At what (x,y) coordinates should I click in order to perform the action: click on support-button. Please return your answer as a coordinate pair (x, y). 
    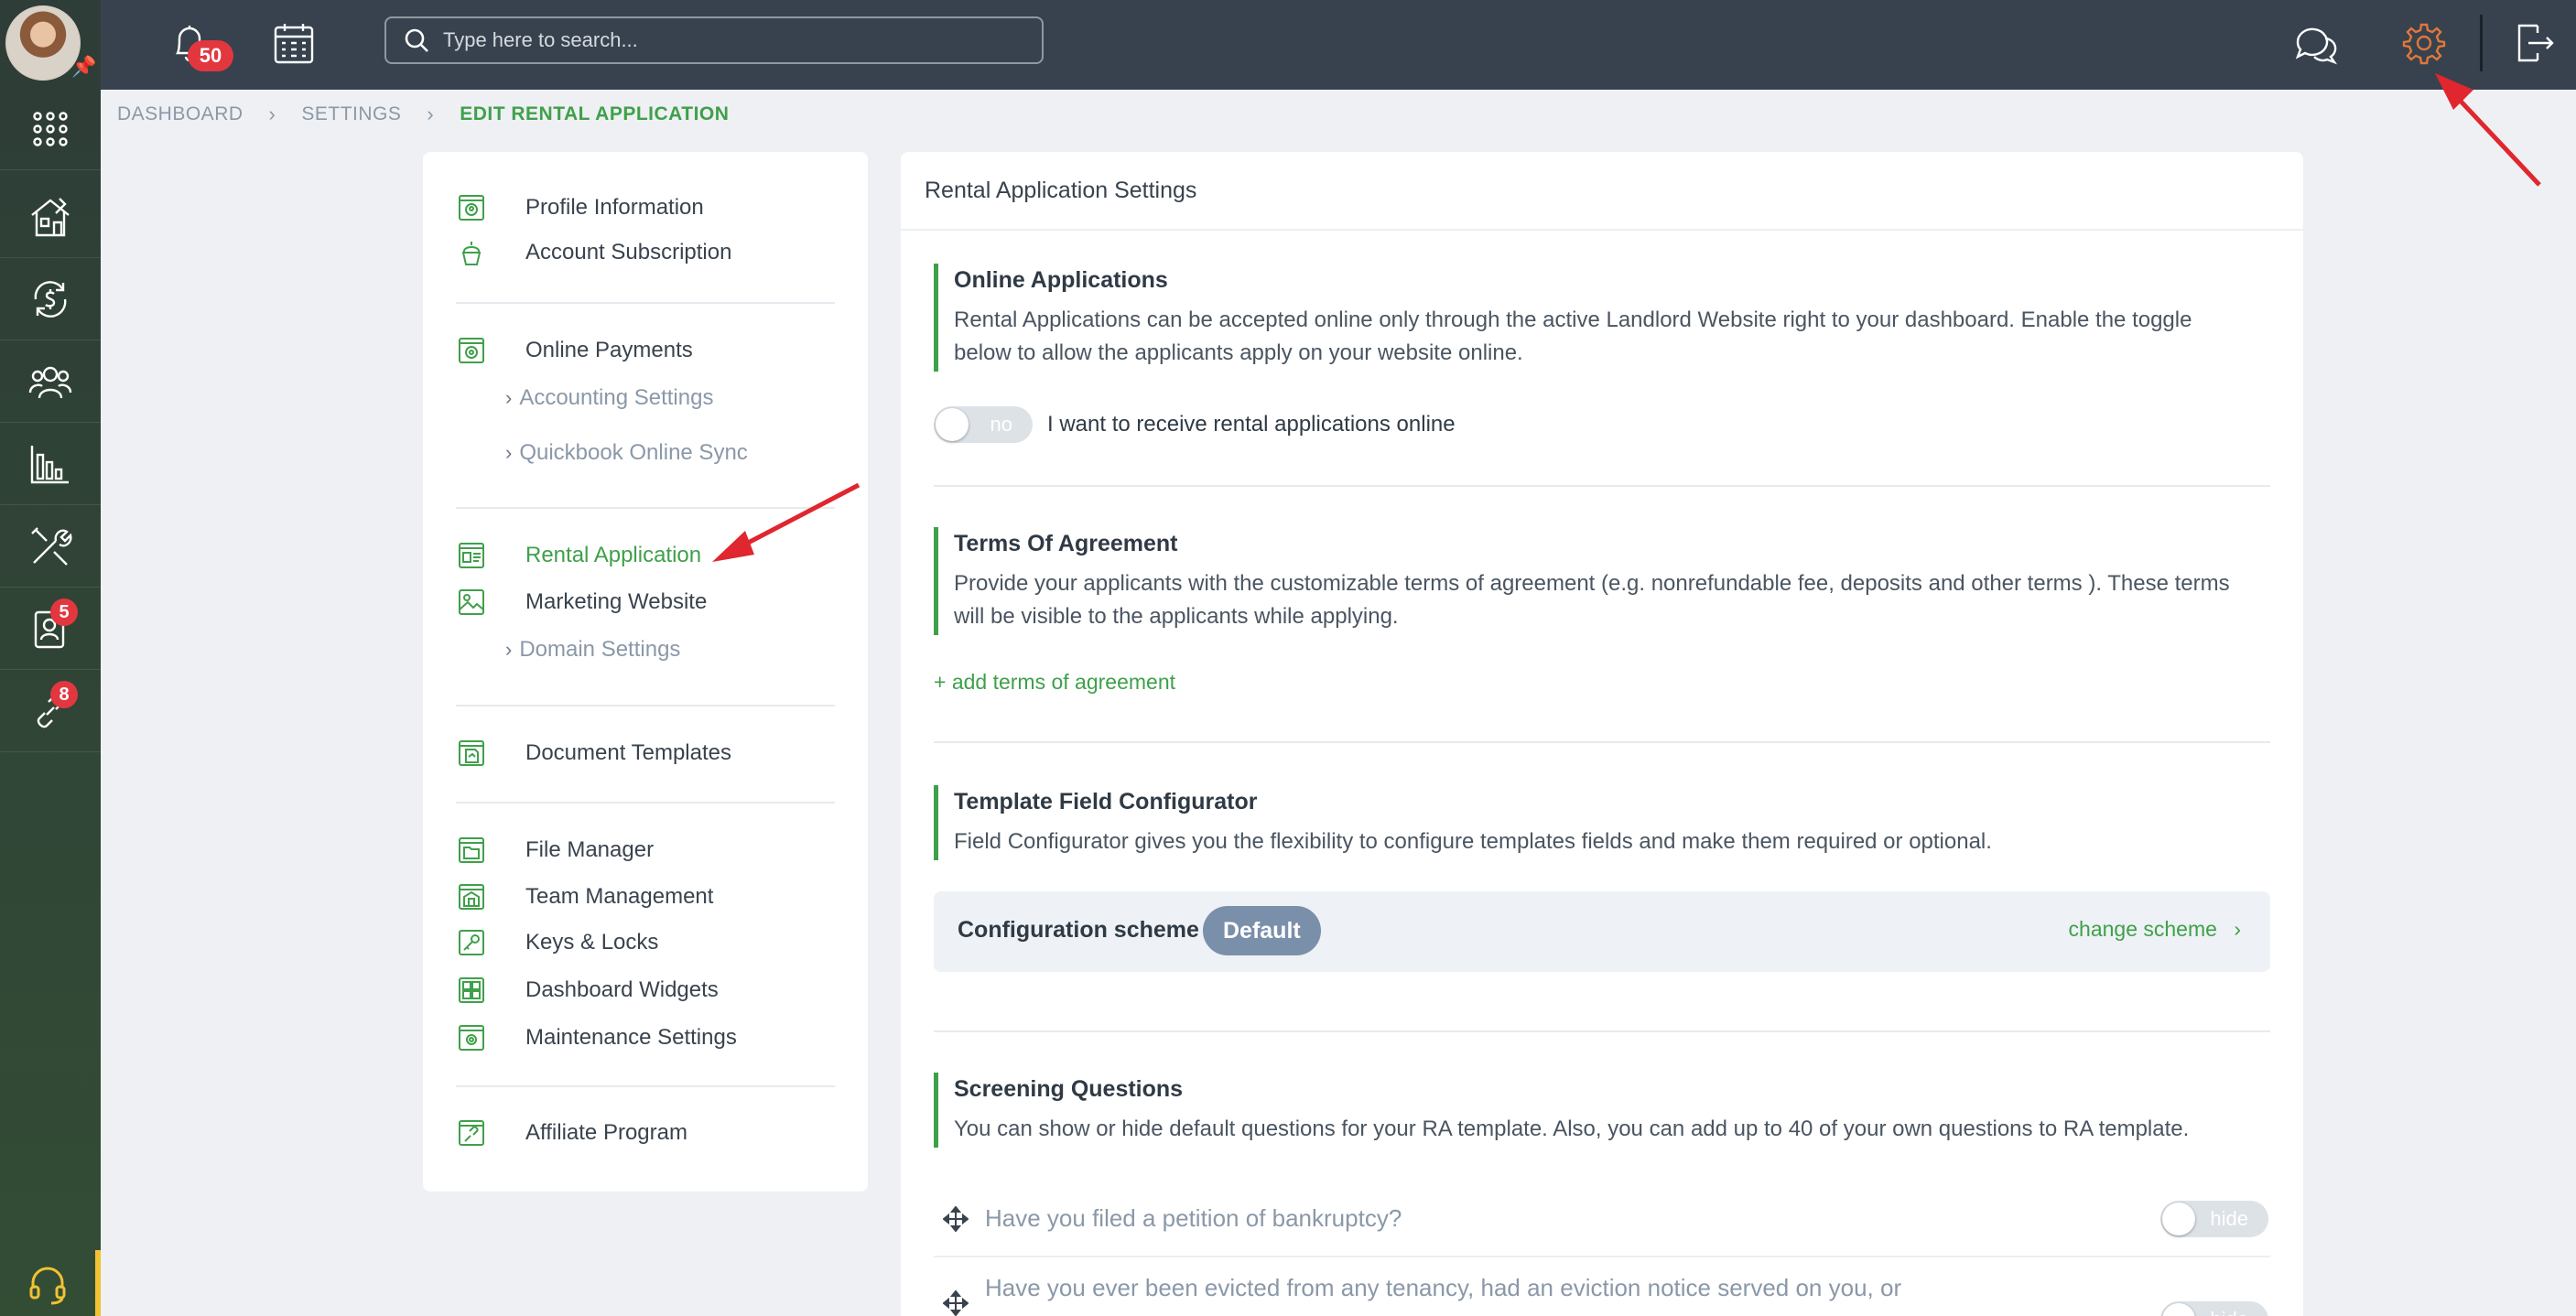
    Looking at the image, I should click on (51, 1283).